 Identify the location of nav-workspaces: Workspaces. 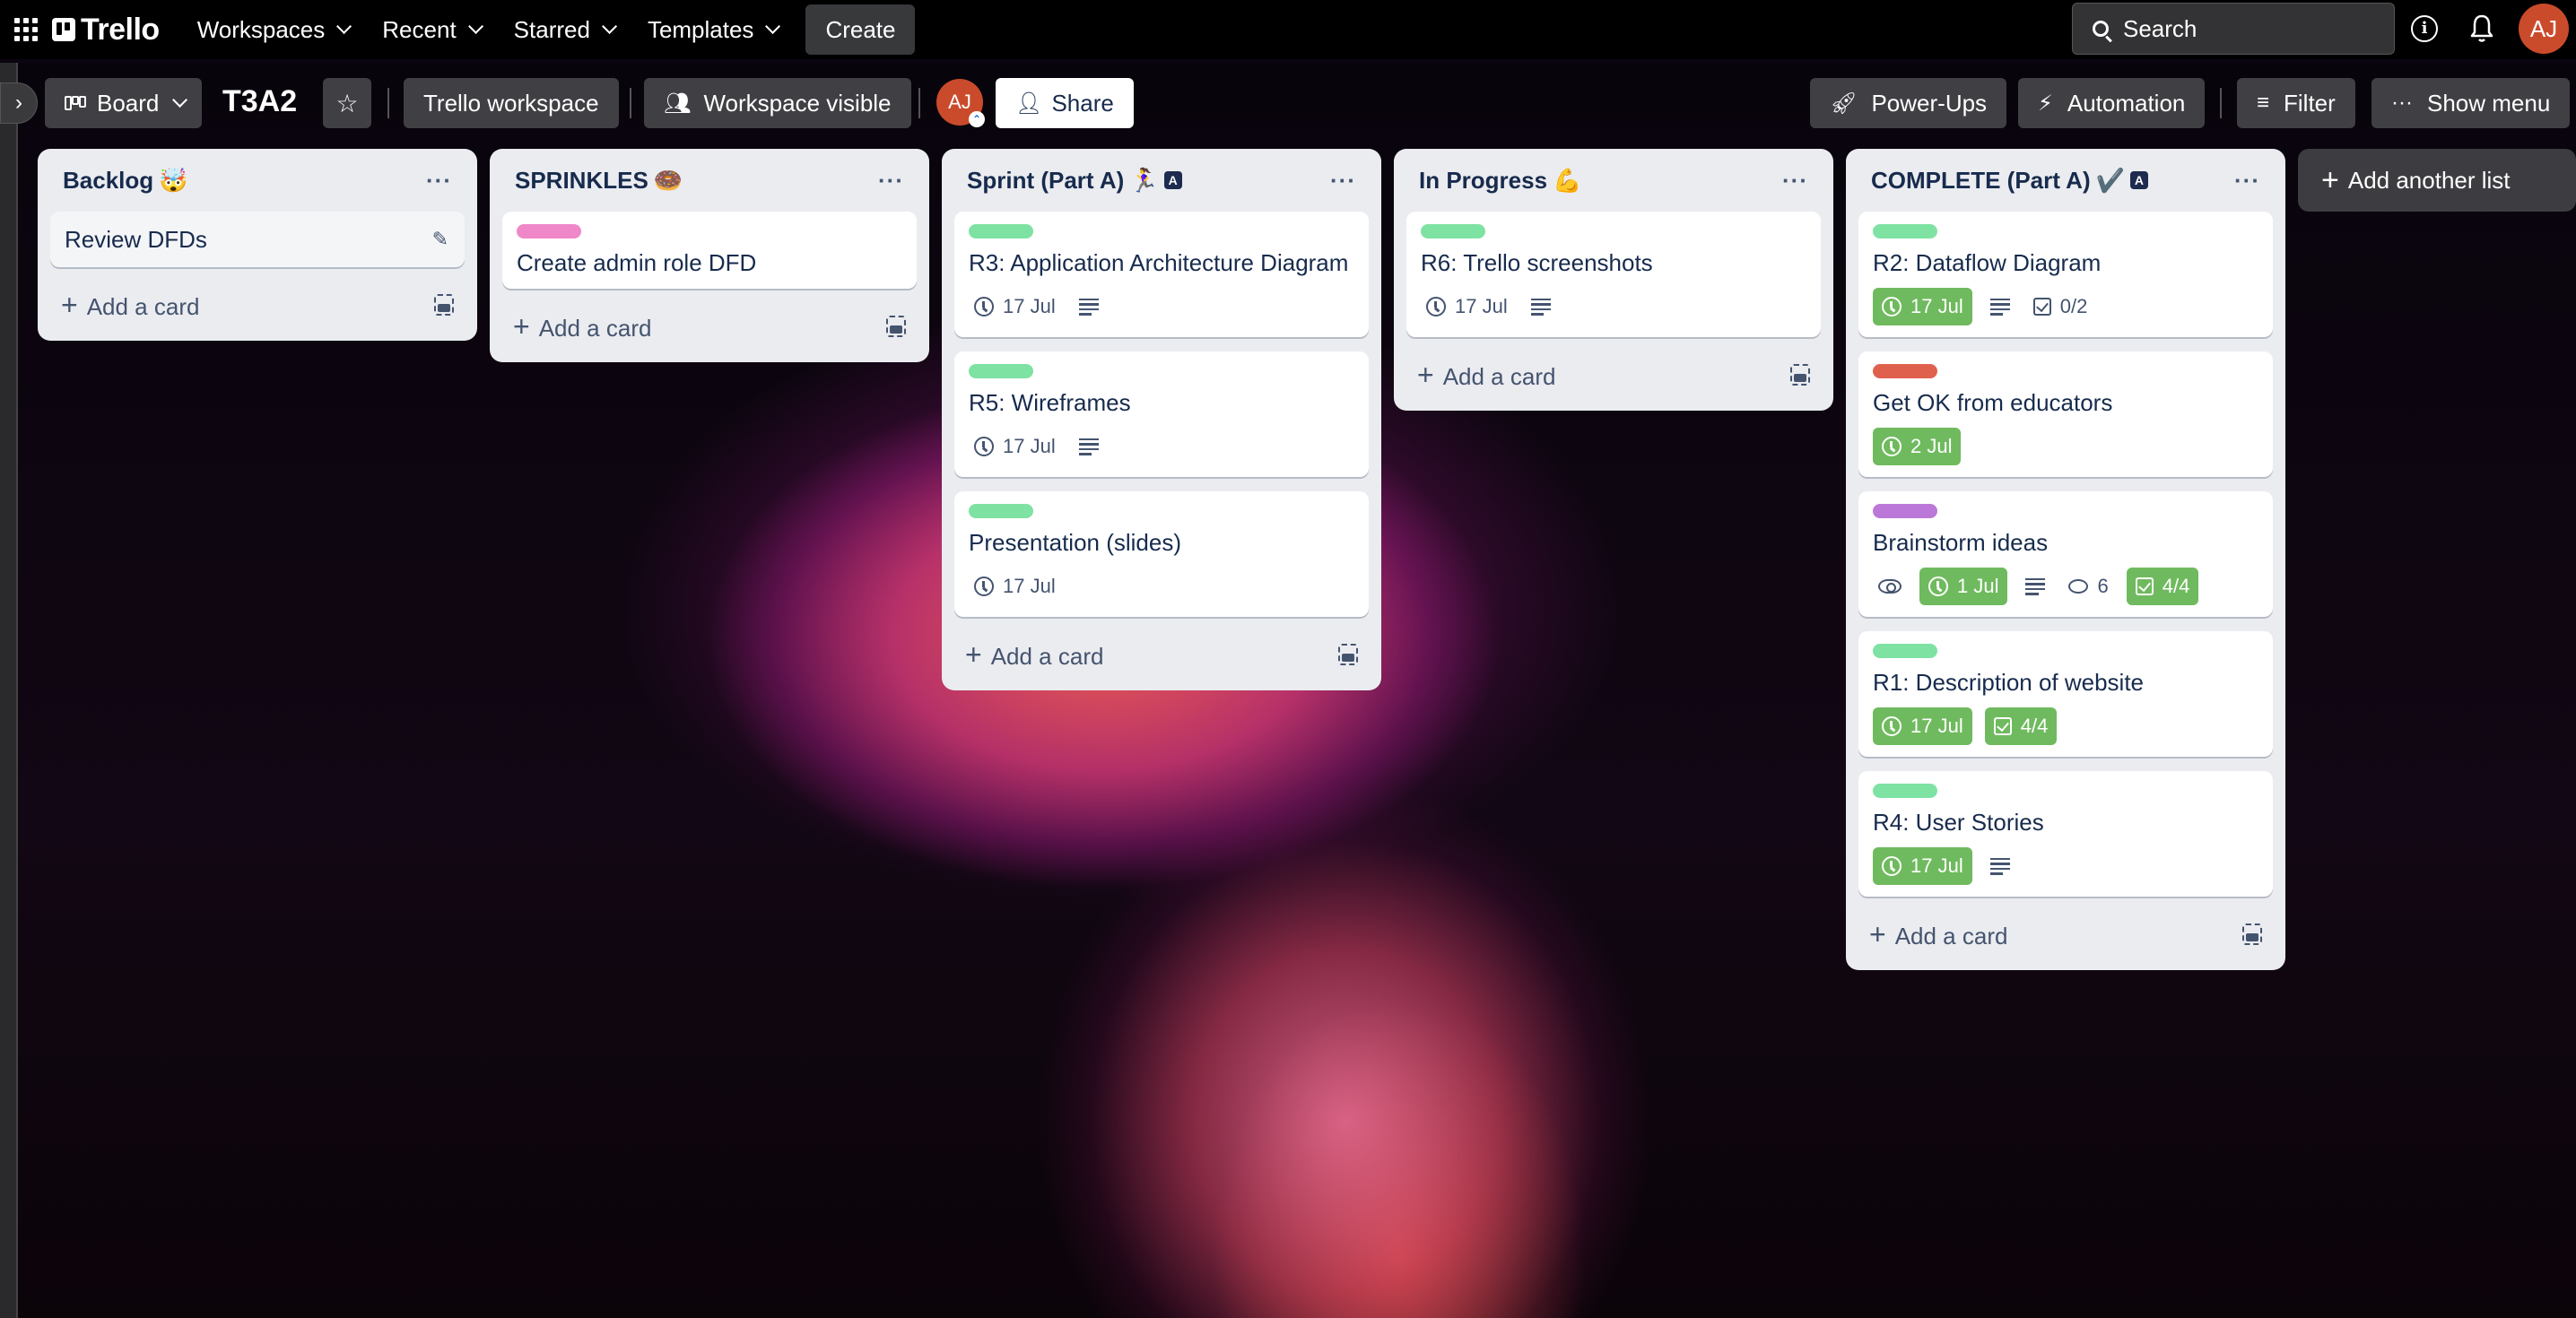
(272, 29).